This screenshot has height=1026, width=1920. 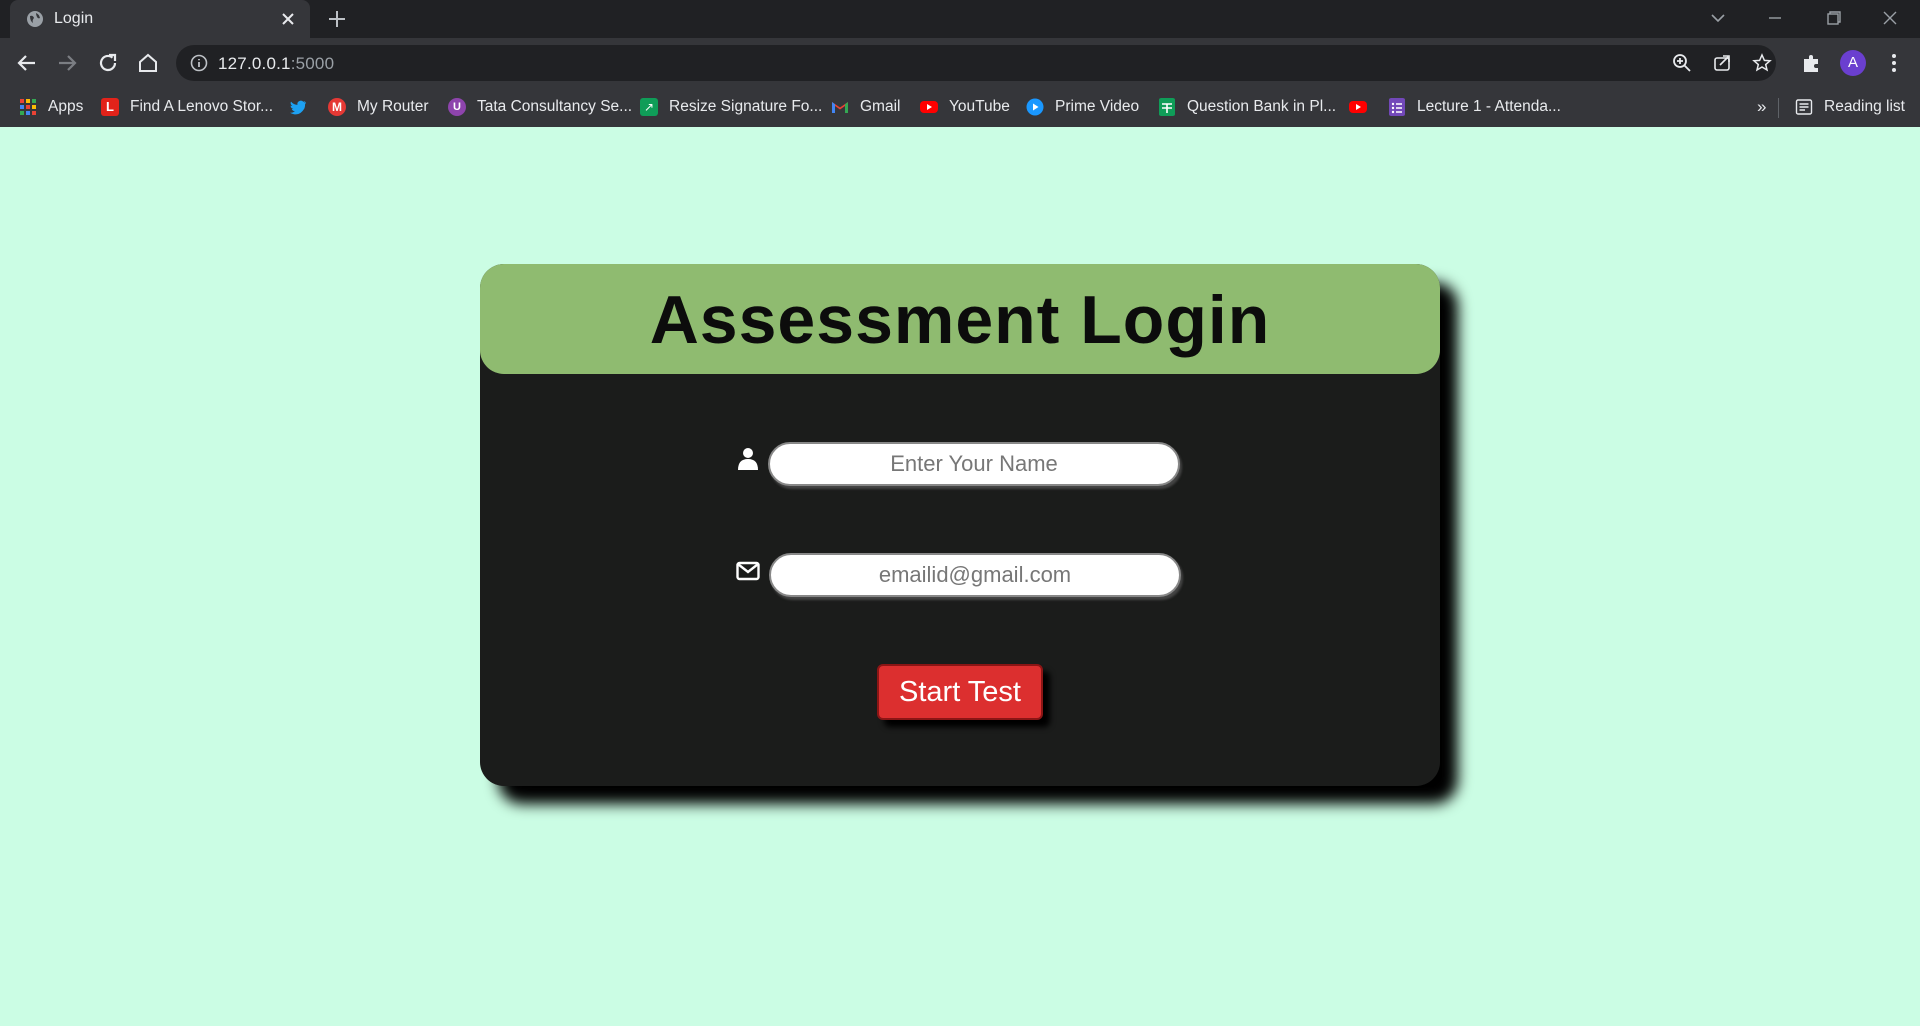 What do you see at coordinates (28, 107) in the screenshot?
I see `apps-grid-icon` at bounding box center [28, 107].